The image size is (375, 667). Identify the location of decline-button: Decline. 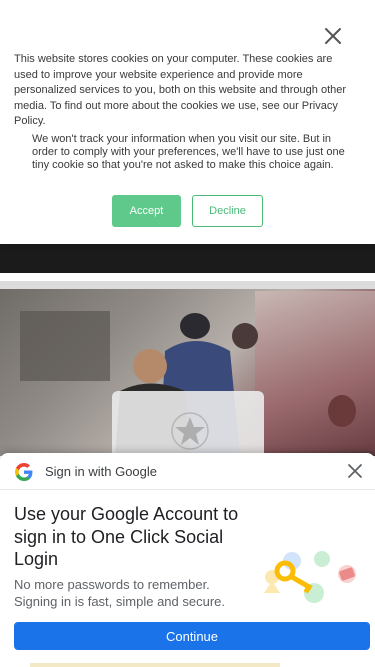
(227, 211).